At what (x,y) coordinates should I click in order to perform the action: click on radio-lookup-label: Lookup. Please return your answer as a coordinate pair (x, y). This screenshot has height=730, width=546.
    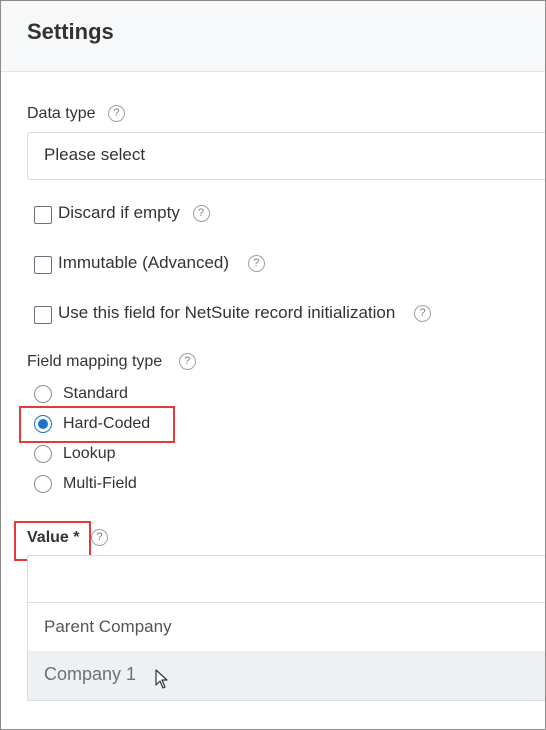
    Looking at the image, I should click on (89, 454).